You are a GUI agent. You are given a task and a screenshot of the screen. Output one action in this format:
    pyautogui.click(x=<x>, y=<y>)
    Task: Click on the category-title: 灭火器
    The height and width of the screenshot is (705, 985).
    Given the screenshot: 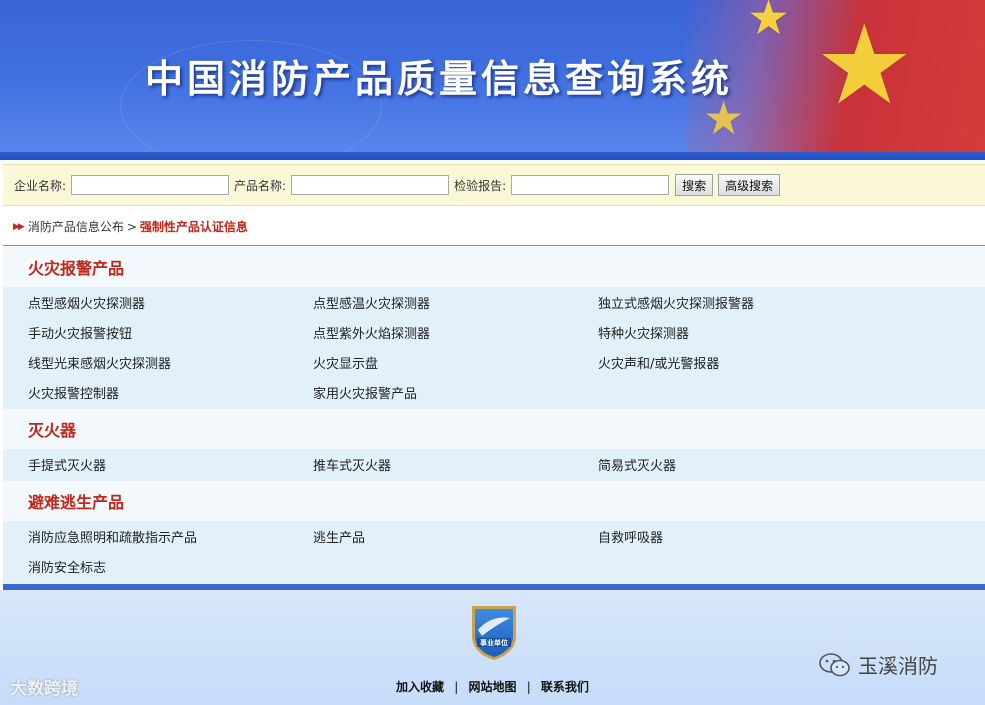 What is the action you would take?
    pyautogui.click(x=494, y=429)
    